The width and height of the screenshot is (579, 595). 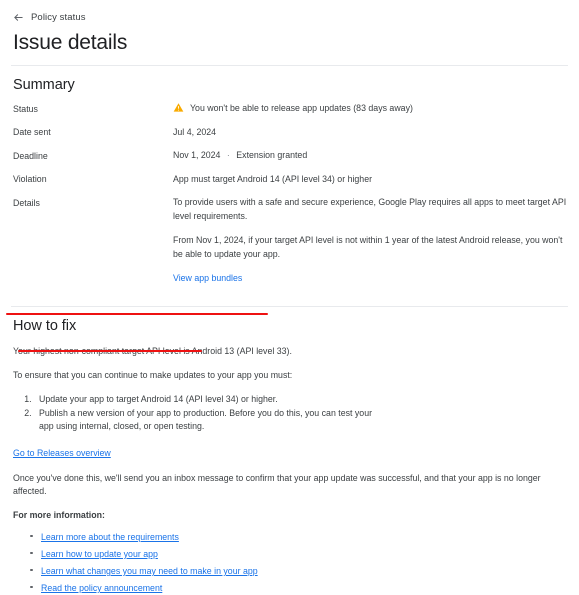 I want to click on summary-label-deadline: Deadline, so click(x=30, y=155).